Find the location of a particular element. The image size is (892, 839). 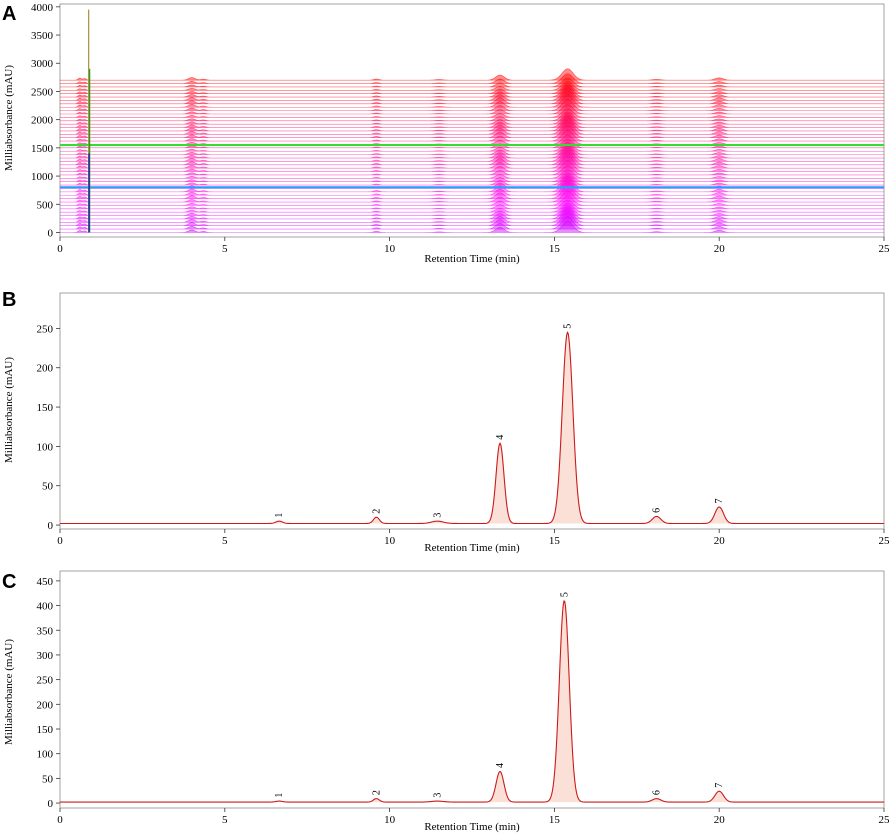

y-tick-label: 2000 is located at coordinates (42, 121).